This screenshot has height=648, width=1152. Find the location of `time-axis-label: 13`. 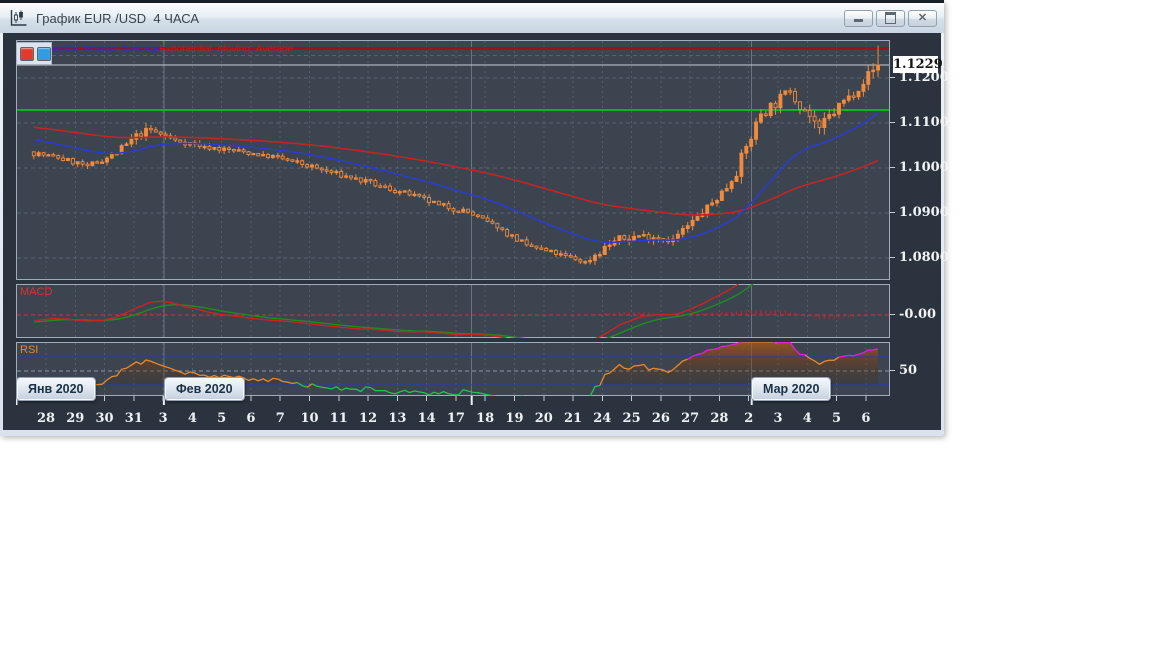

time-axis-label: 13 is located at coordinates (397, 418).